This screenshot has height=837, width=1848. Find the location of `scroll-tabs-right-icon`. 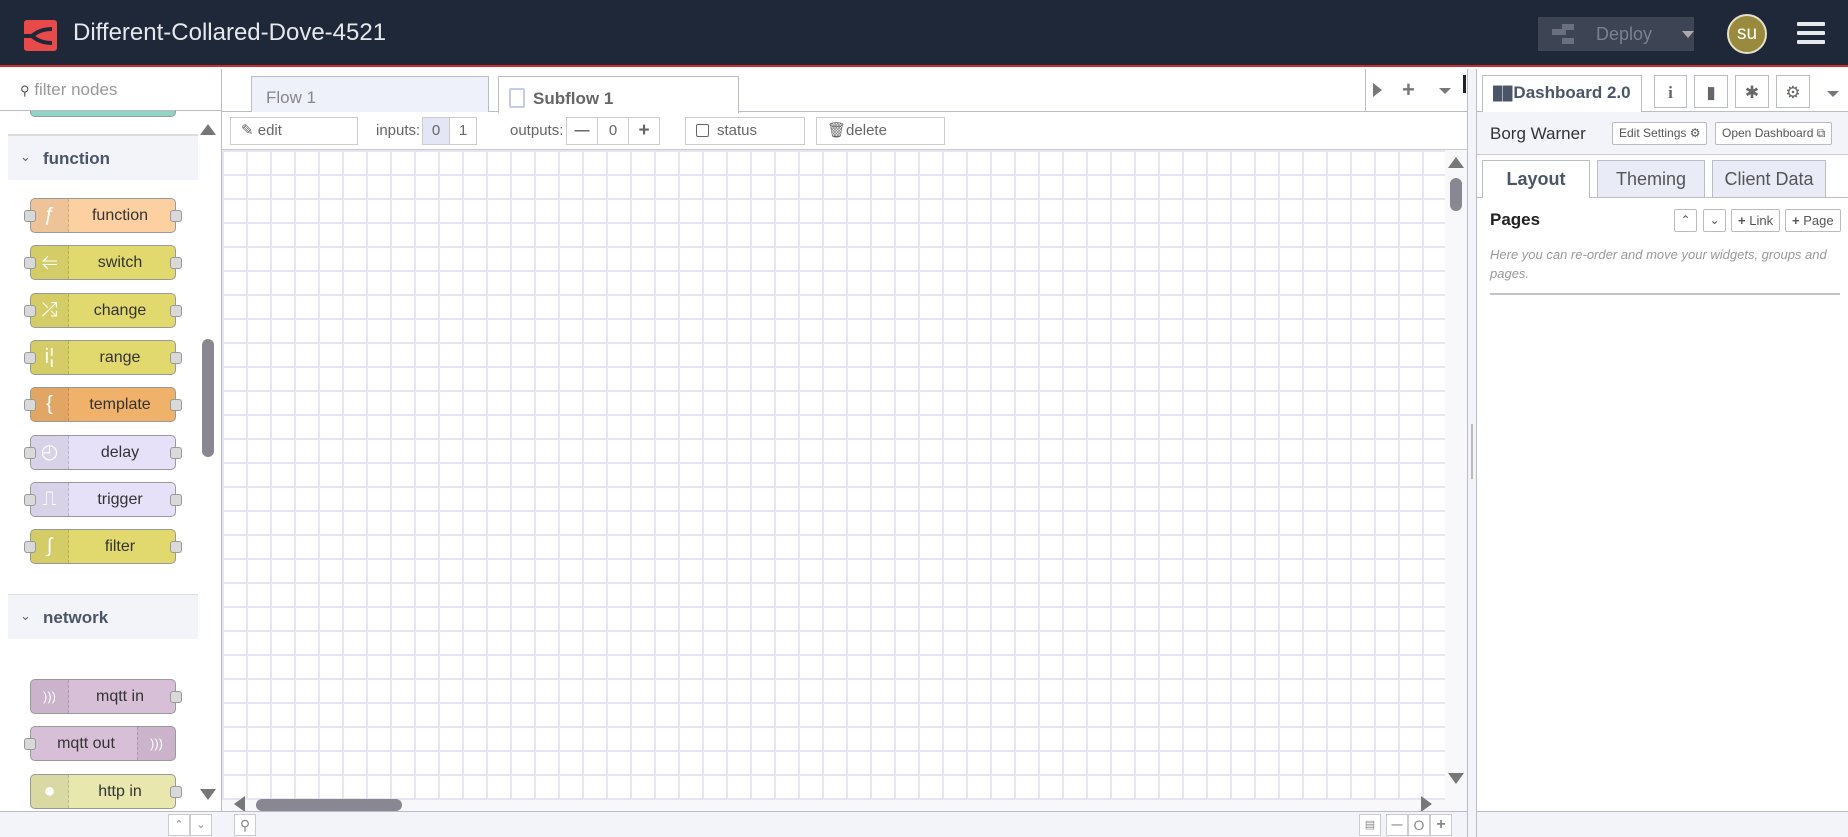

scroll-tabs-right-icon is located at coordinates (1377, 90).